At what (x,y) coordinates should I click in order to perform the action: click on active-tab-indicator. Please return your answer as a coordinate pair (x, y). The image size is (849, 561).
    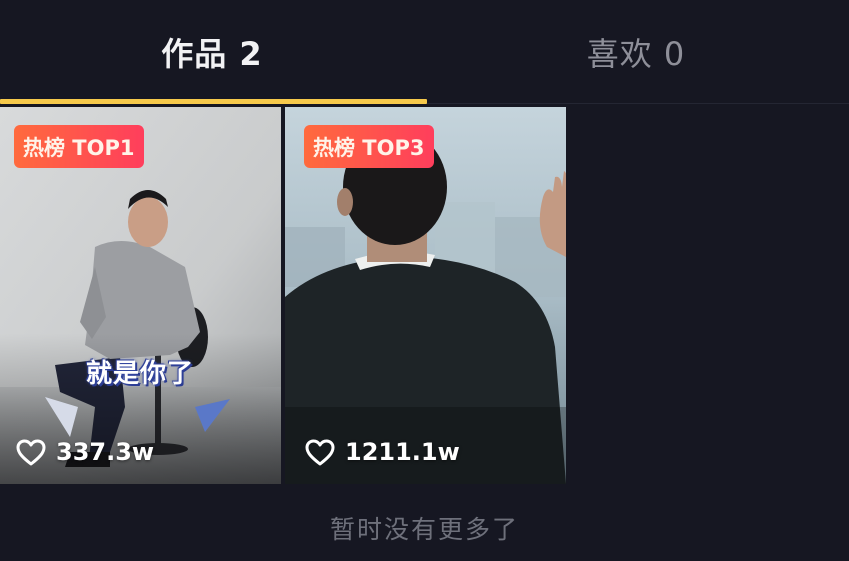
    Looking at the image, I should click on (213, 101).